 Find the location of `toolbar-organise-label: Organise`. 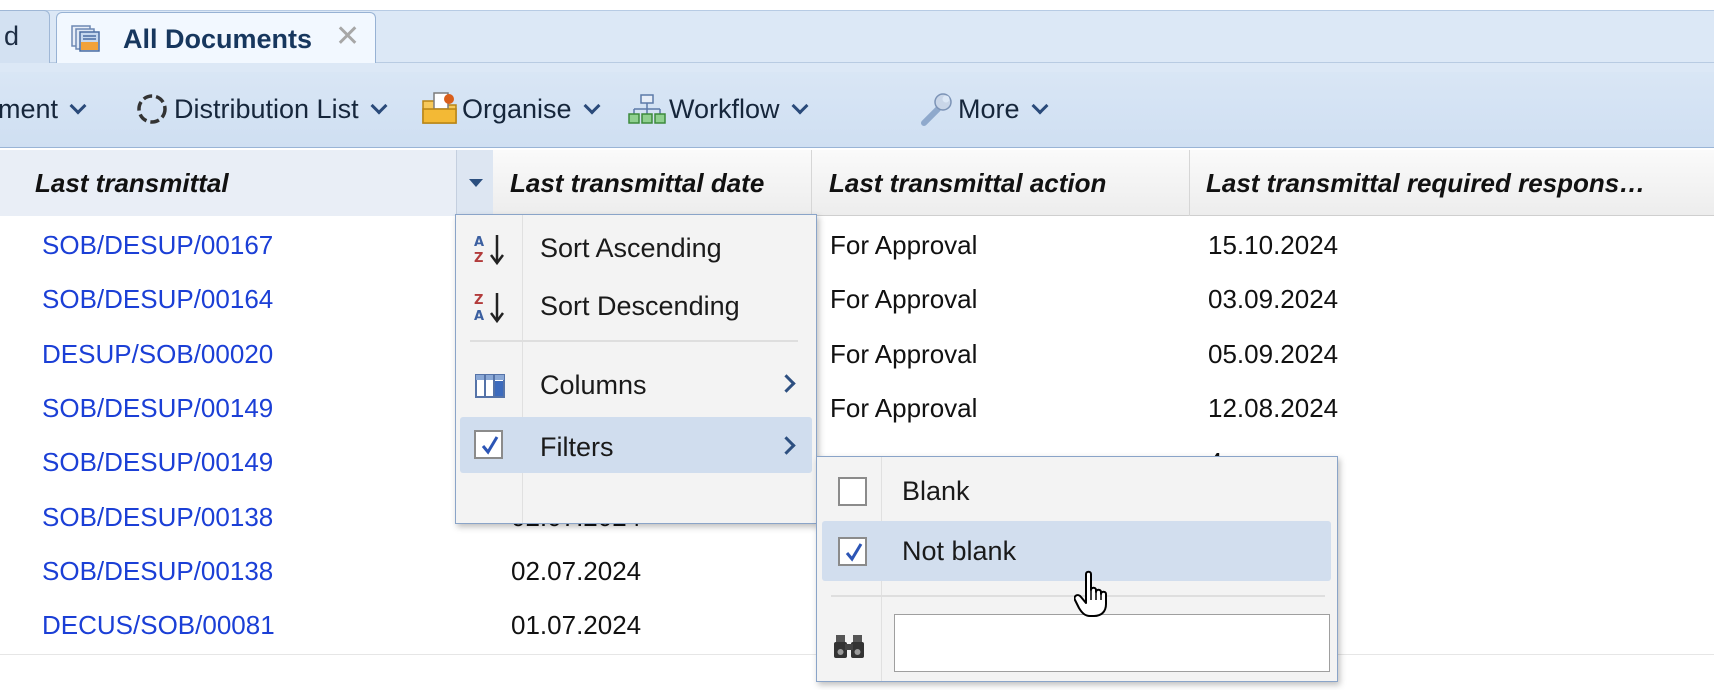

toolbar-organise-label: Organise is located at coordinates (517, 108).